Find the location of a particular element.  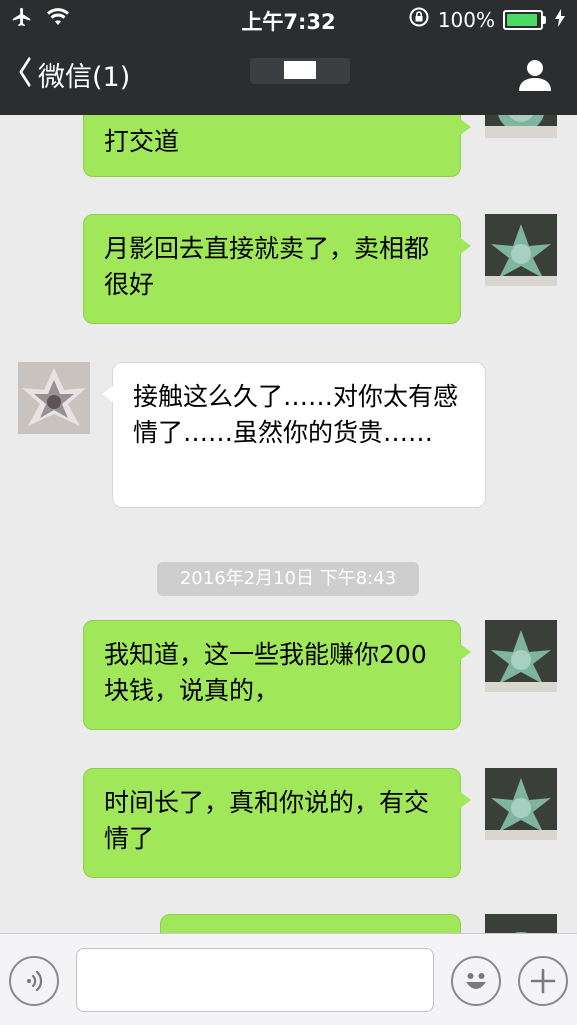

message-bubble: 时间长了，真和你说的，有交情了 is located at coordinates (277, 823).